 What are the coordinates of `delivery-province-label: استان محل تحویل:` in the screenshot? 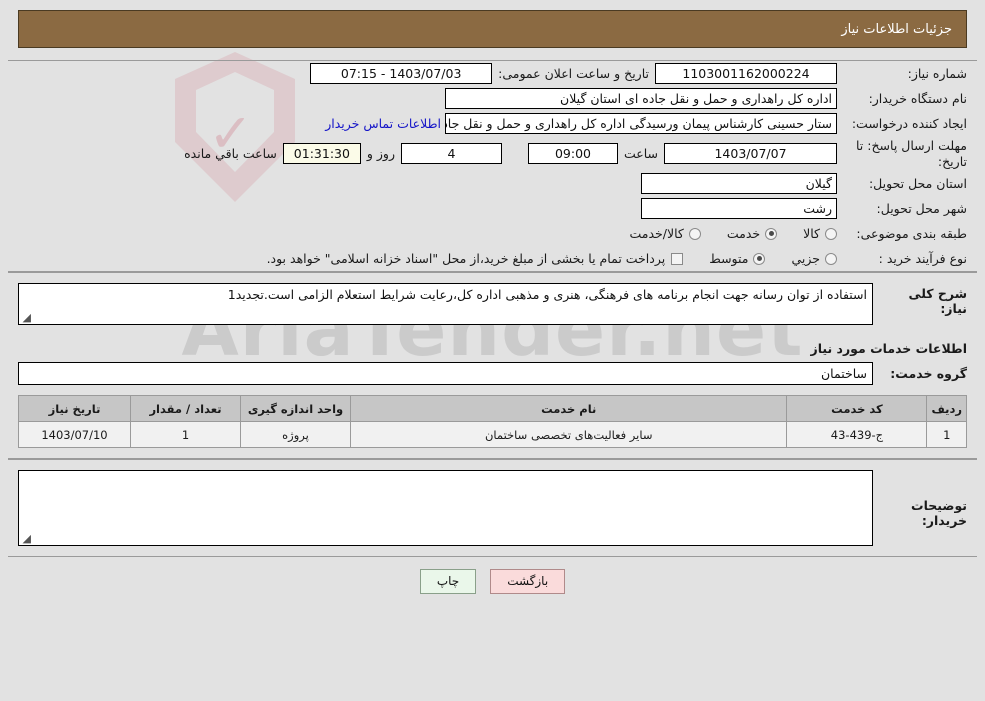 It's located at (917, 184).